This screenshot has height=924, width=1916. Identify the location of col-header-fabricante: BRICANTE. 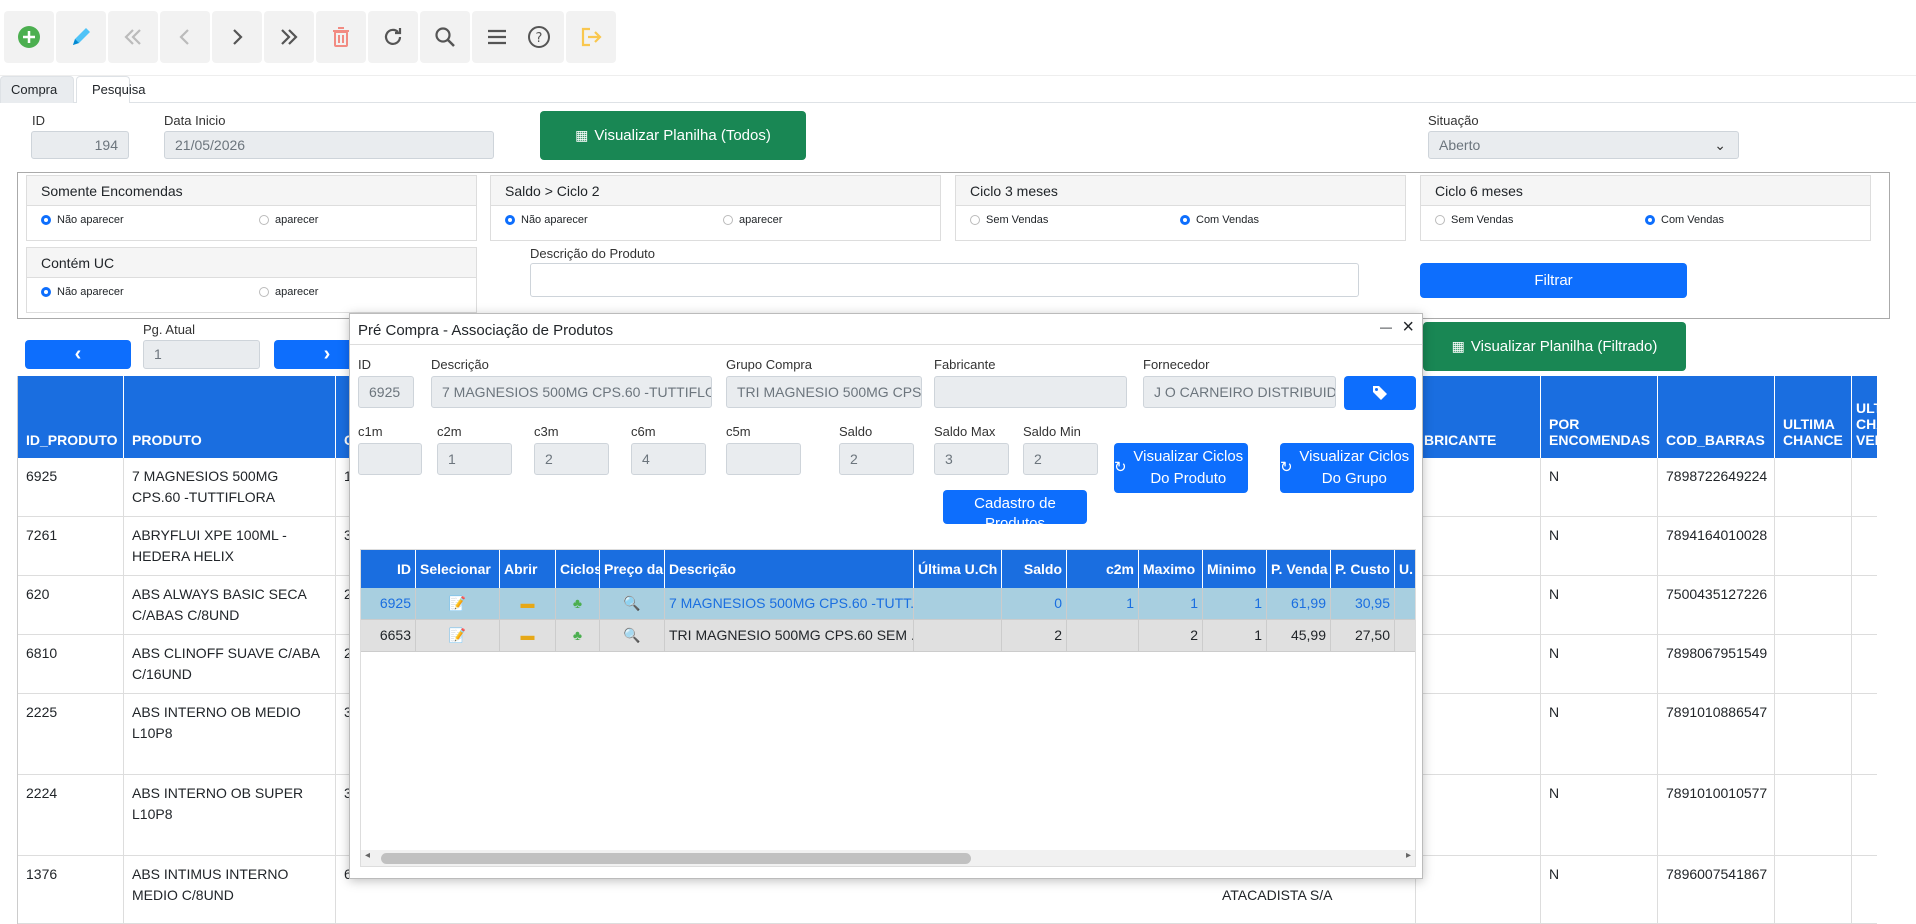
(1478, 417).